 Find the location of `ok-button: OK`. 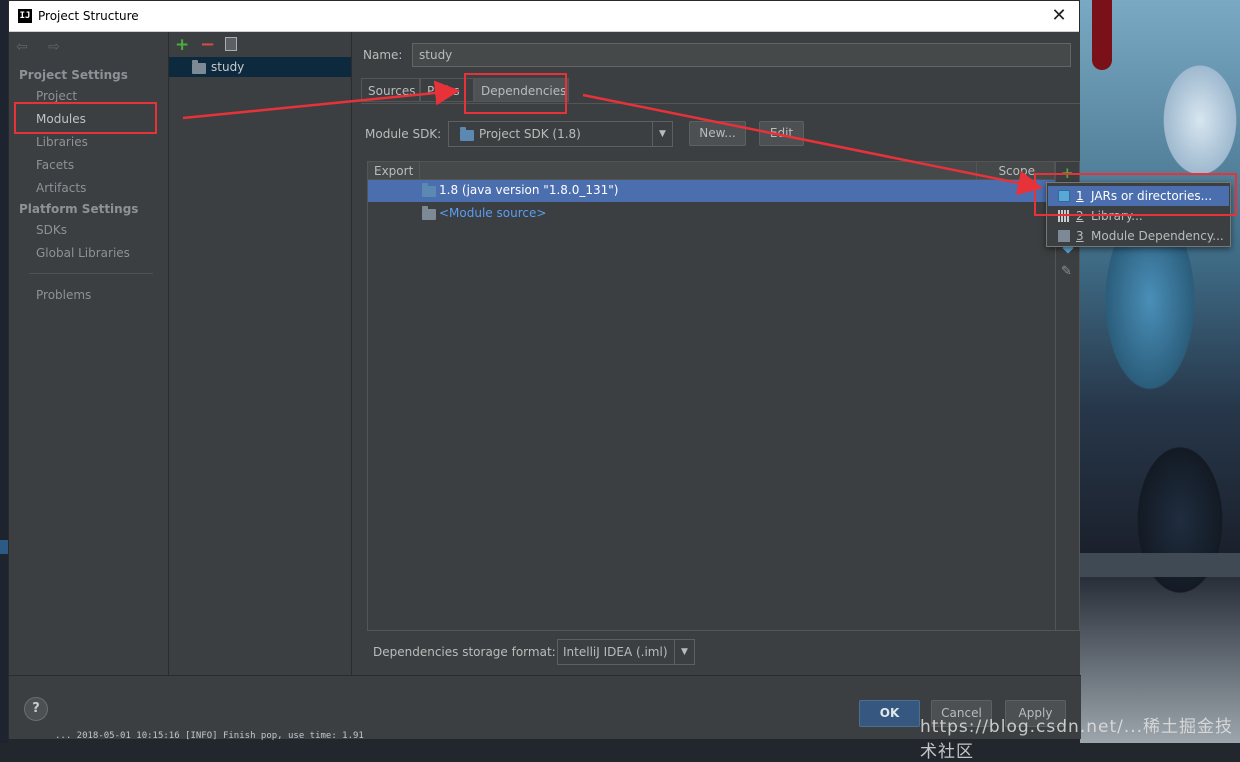

ok-button: OK is located at coordinates (889, 713).